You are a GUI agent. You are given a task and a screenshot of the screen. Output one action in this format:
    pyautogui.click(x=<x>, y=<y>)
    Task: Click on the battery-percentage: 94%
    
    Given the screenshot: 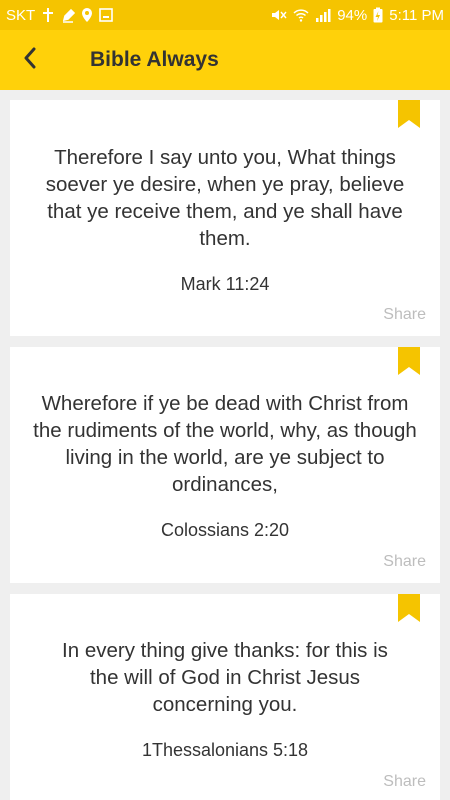 What is the action you would take?
    pyautogui.click(x=352, y=15)
    